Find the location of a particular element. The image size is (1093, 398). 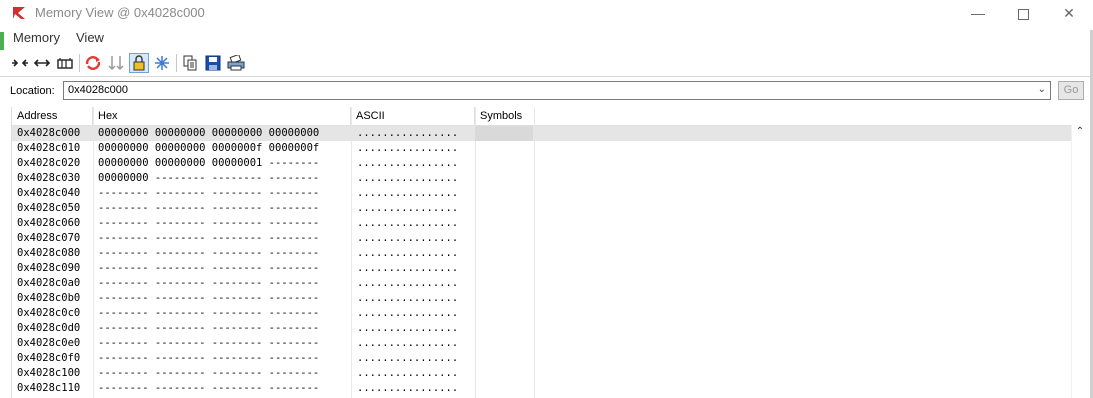

collapse-arrows-icon is located at coordinates (20, 63).